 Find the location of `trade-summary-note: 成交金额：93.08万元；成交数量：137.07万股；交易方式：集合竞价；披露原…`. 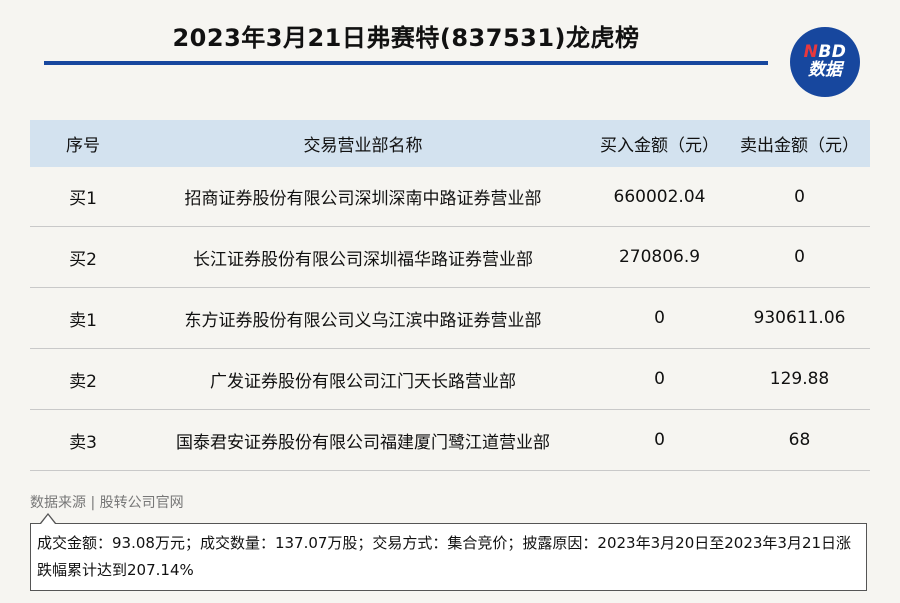

trade-summary-note: 成交金额：93.08万元；成交数量：137.07万股；交易方式：集合竞价；披露原… is located at coordinates (448, 557).